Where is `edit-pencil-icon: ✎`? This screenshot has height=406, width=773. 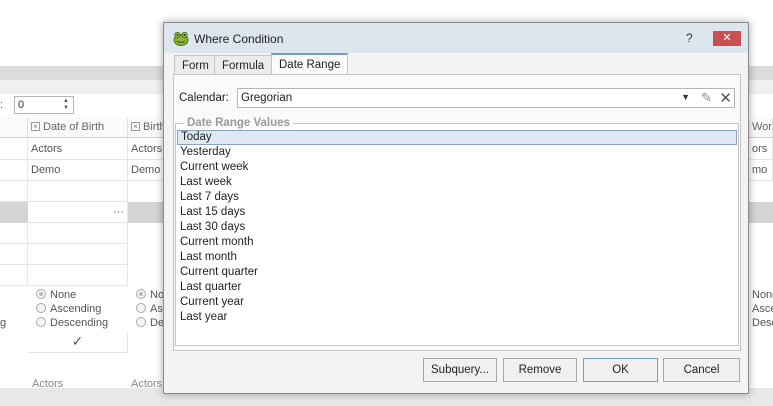 edit-pencil-icon: ✎ is located at coordinates (706, 98).